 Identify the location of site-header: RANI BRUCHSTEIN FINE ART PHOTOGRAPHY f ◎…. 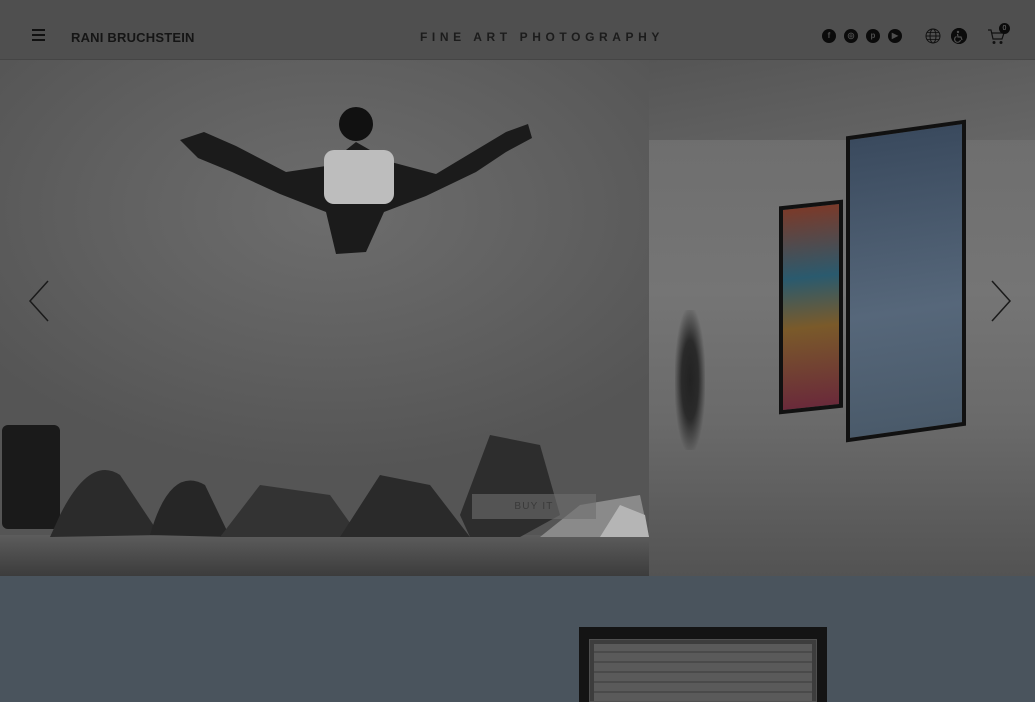
(517, 30).